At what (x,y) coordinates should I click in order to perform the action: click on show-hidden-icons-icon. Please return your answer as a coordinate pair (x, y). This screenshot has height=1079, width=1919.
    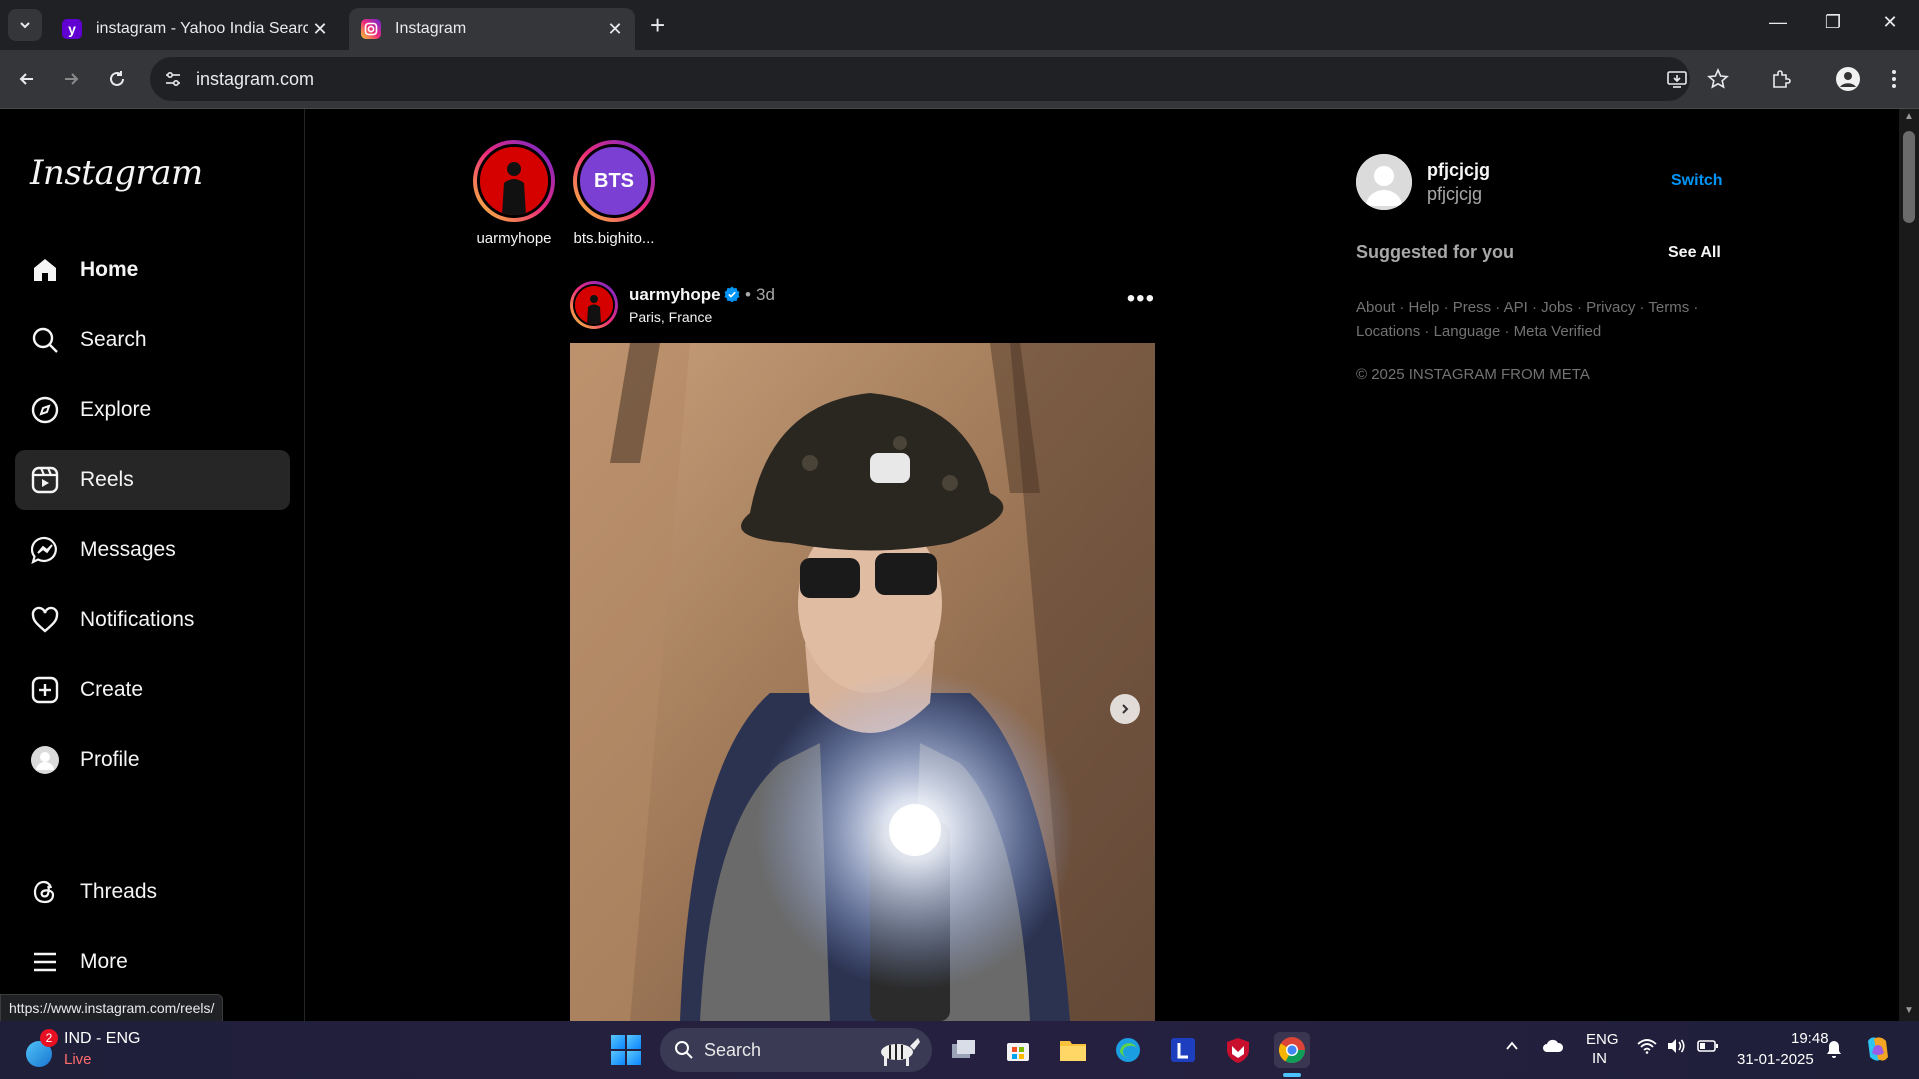
    Looking at the image, I should click on (1512, 1048).